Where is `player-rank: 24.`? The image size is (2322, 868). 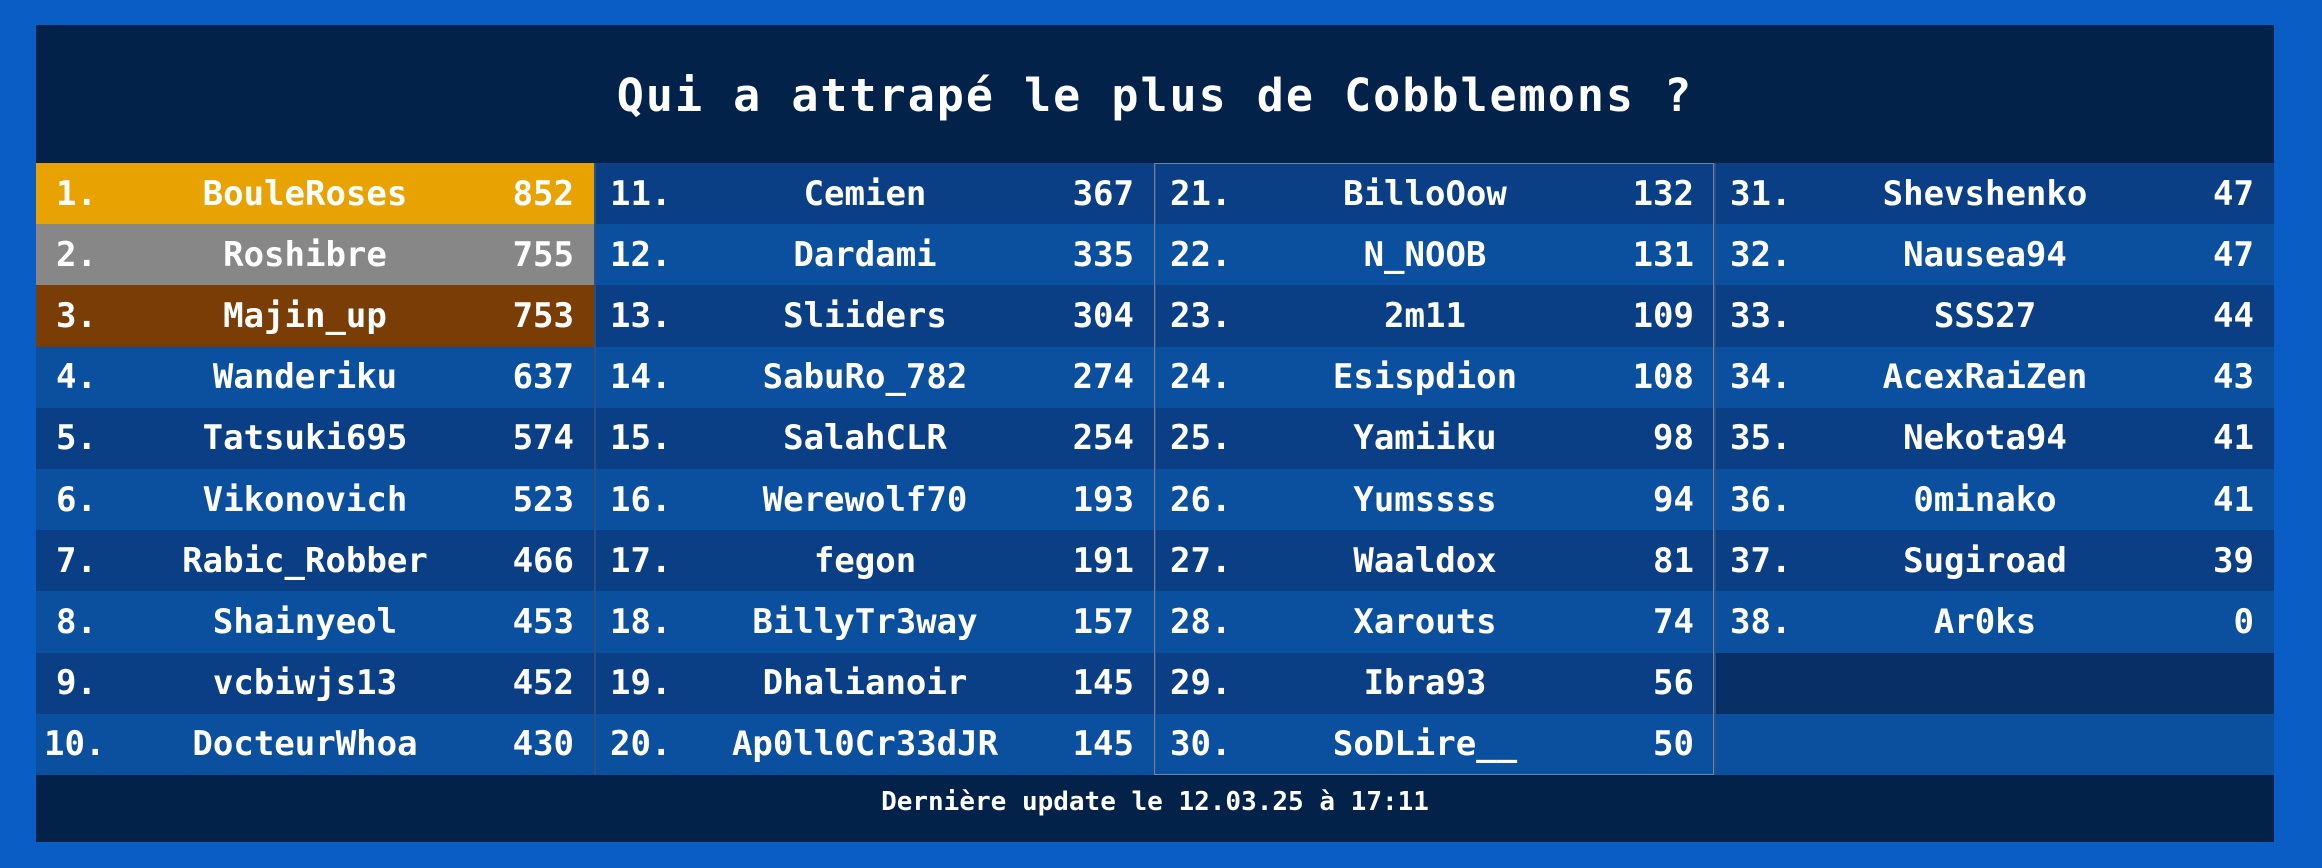
player-rank: 24. is located at coordinates (1201, 377).